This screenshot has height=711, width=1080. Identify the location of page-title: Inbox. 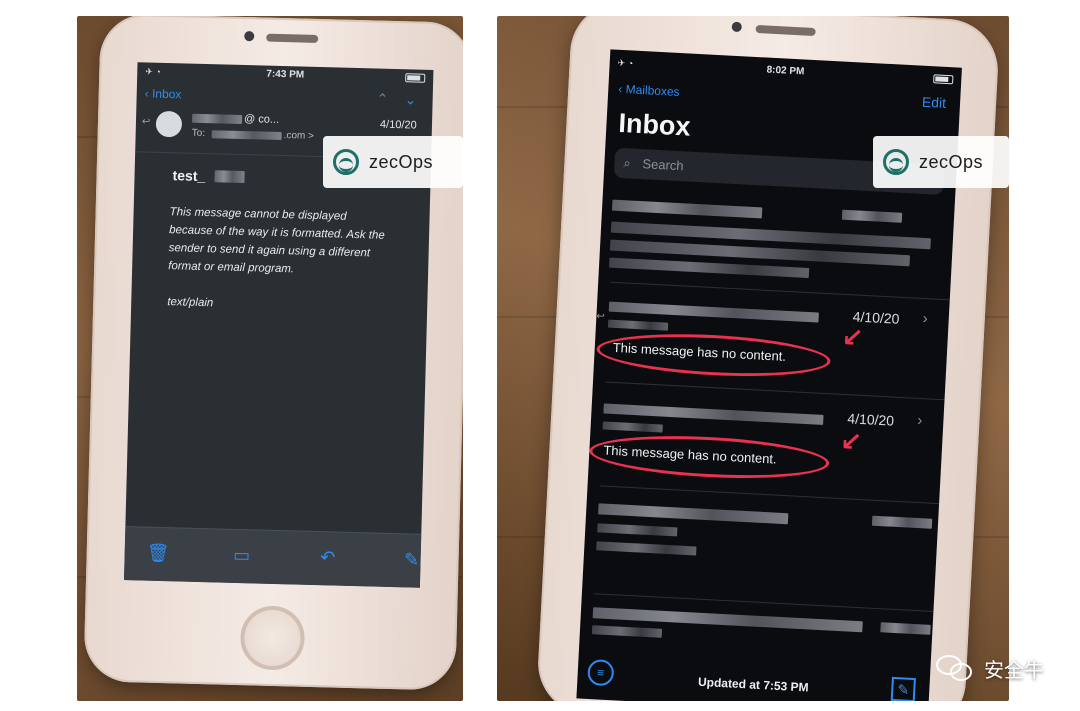
(654, 124).